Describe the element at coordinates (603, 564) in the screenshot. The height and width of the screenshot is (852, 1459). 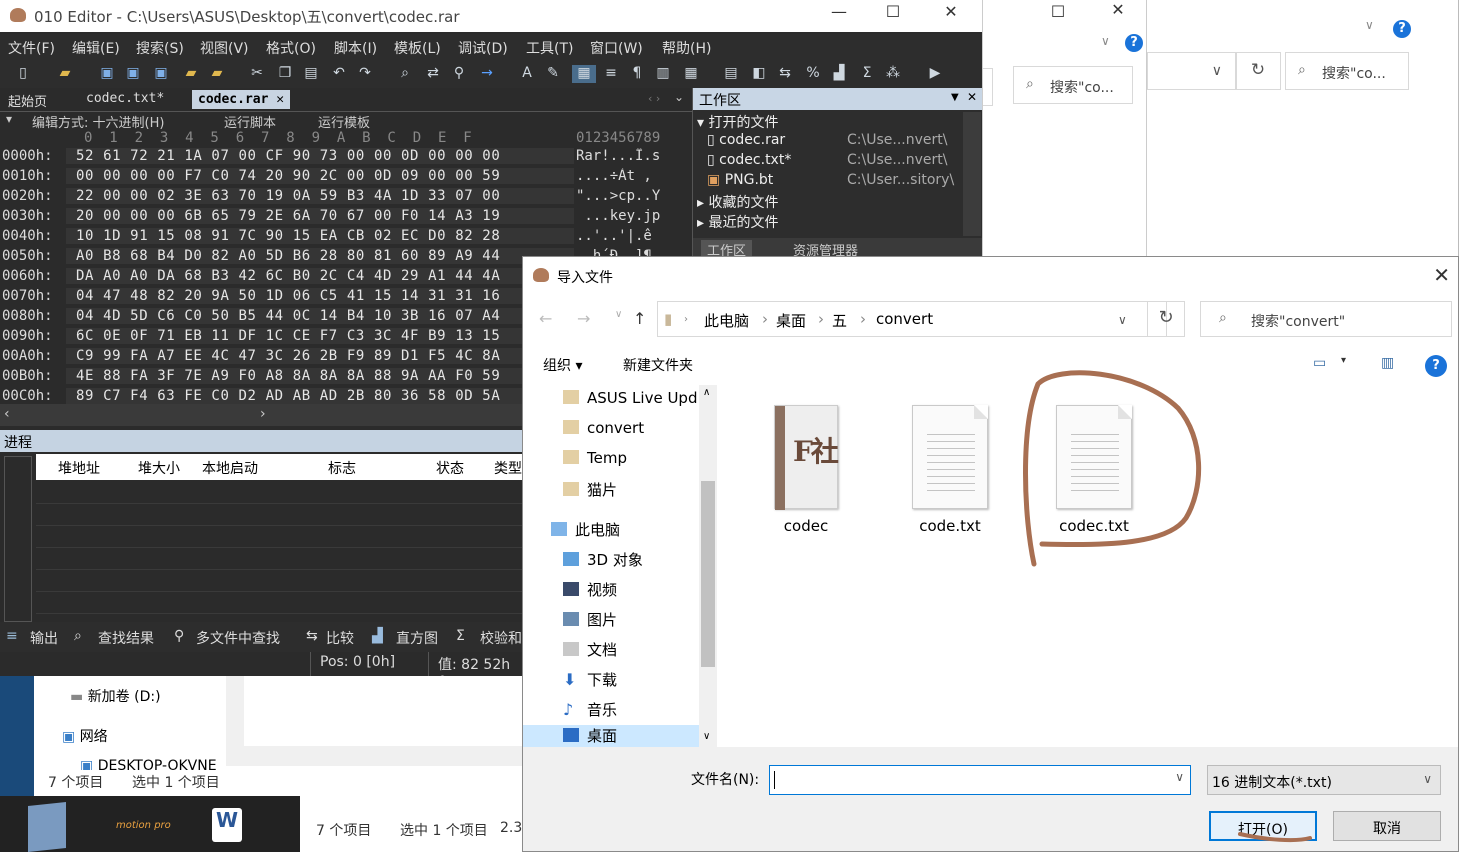
I see `nav-3d-objects: 3D 对象` at that location.